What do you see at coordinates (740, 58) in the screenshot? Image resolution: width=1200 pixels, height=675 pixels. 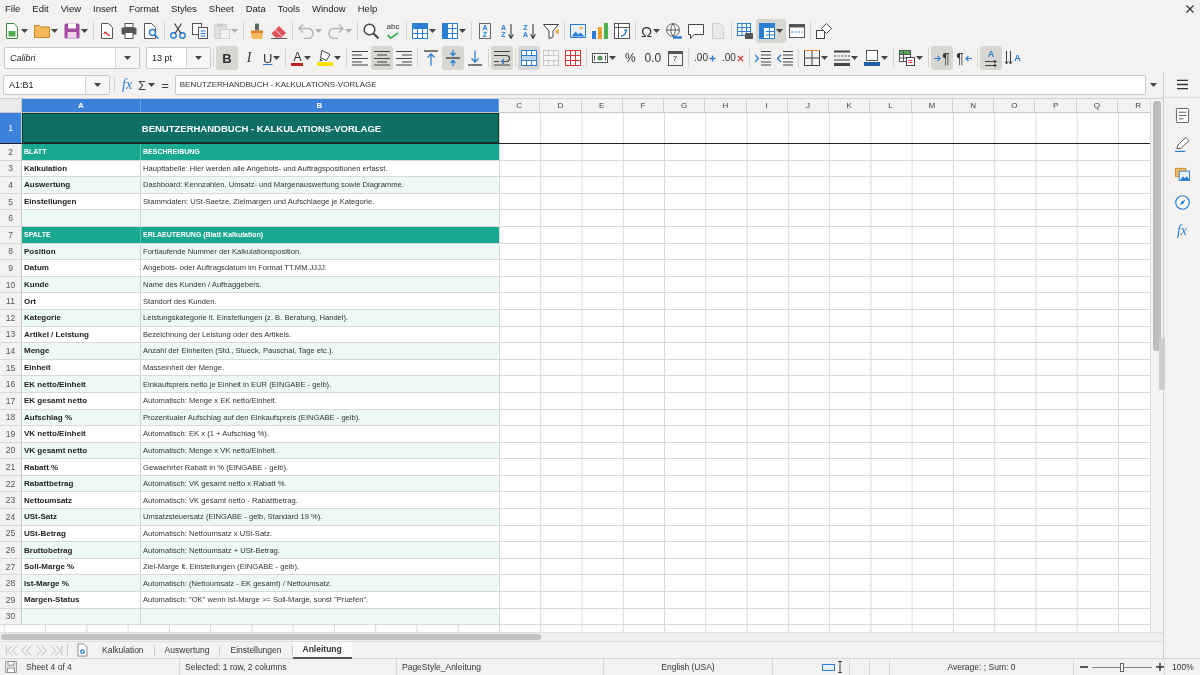 I see `x-mark-icon` at bounding box center [740, 58].